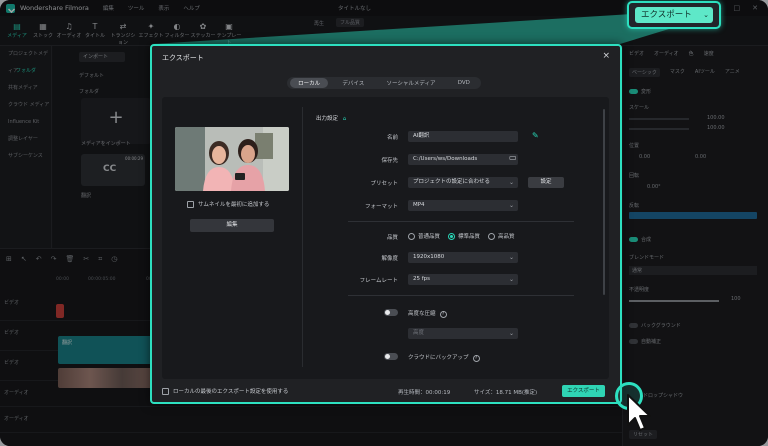 The width and height of the screenshot is (768, 446). What do you see at coordinates (501, 236) in the screenshot?
I see `quality-high-radio: 高品質` at bounding box center [501, 236].